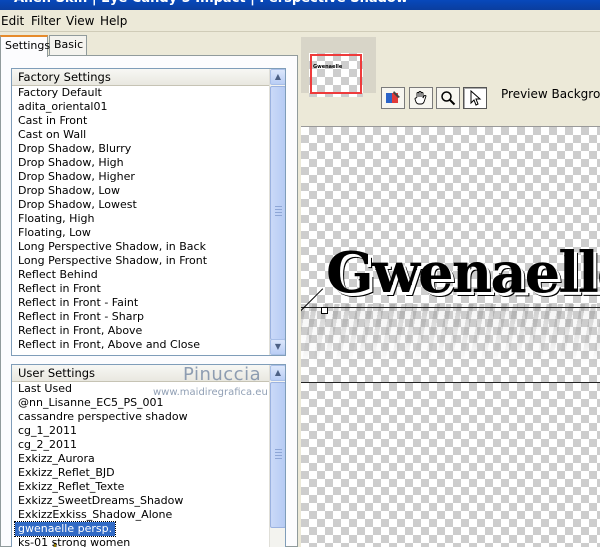  What do you see at coordinates (151, 445) in the screenshot?
I see `list-item: cg_2_2011` at bounding box center [151, 445].